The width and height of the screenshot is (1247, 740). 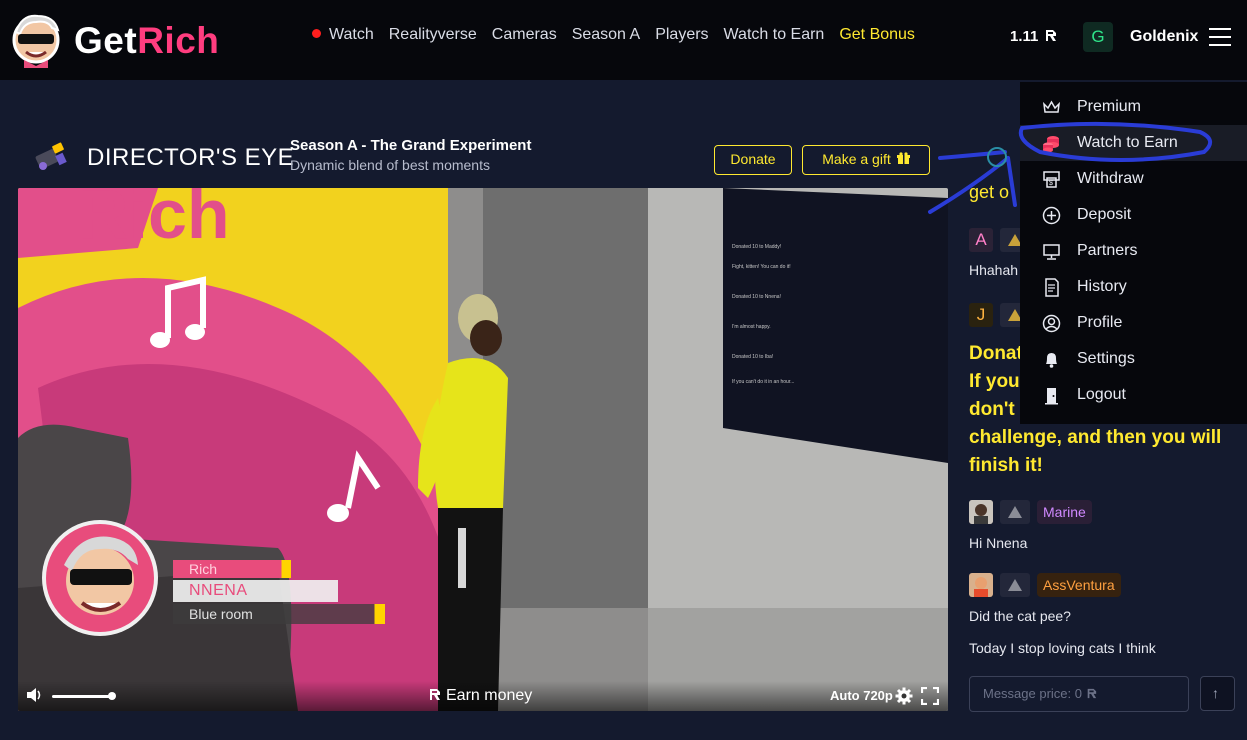 I want to click on plus-circle-icon, so click(x=1051, y=215).